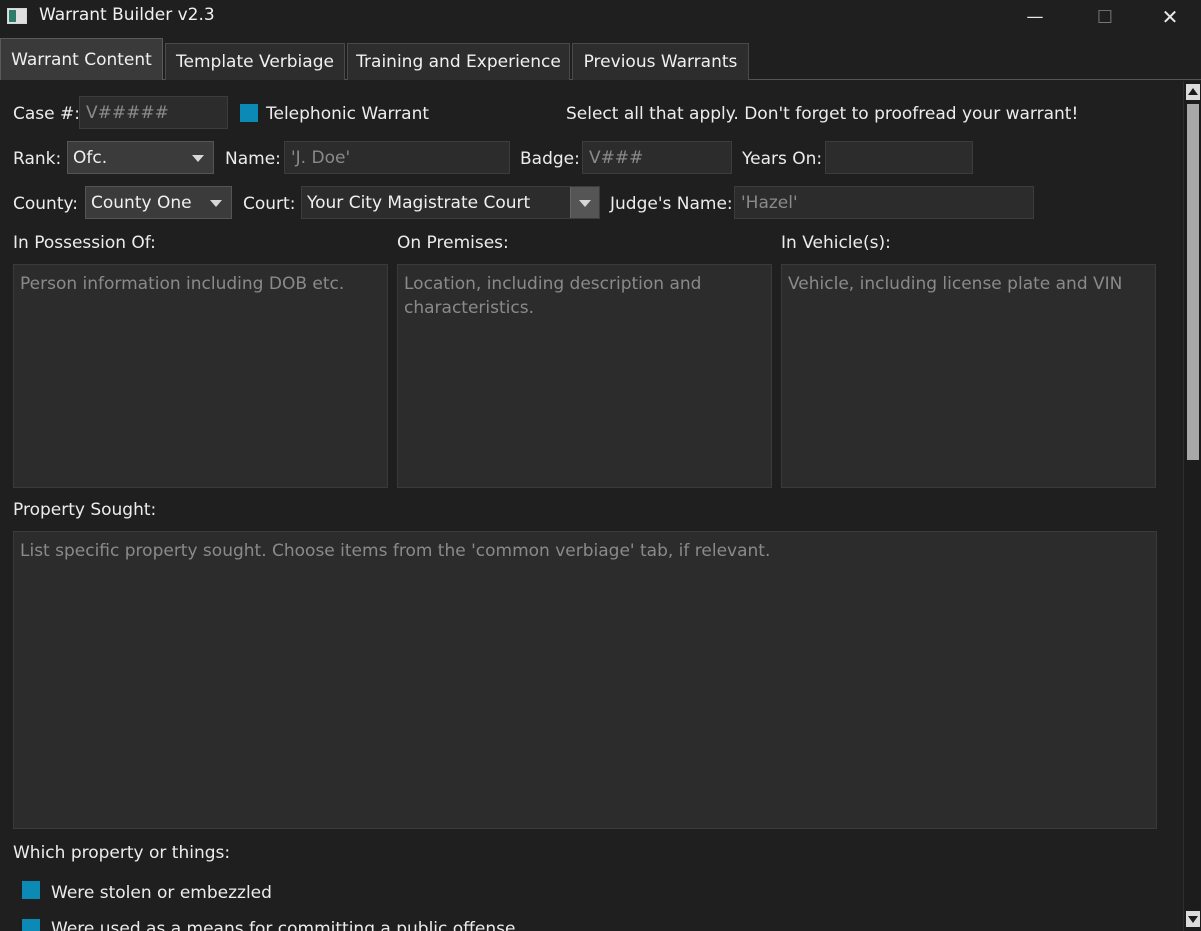 This screenshot has width=1201, height=931. Describe the element at coordinates (968, 376) in the screenshot. I see `vehicle-textarea: Vehicle, including license plate and VIN` at that location.